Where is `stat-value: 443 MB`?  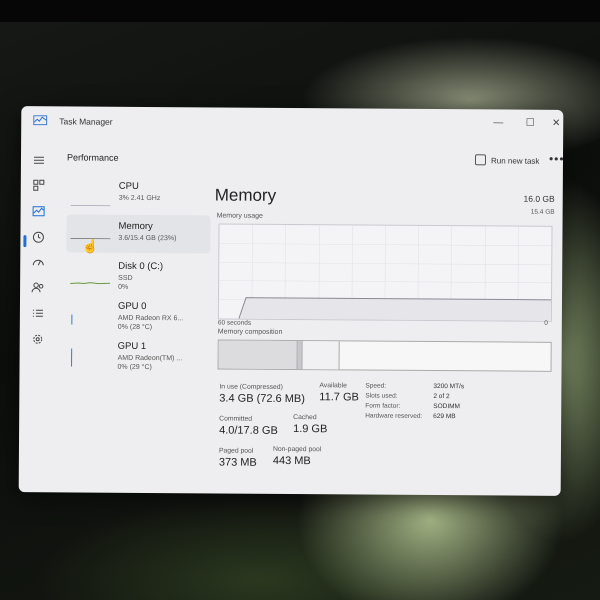 stat-value: 443 MB is located at coordinates (291, 461).